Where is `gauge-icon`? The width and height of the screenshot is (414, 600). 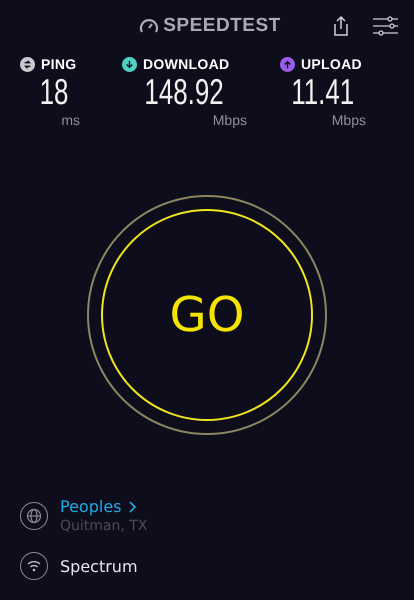 gauge-icon is located at coordinates (149, 26).